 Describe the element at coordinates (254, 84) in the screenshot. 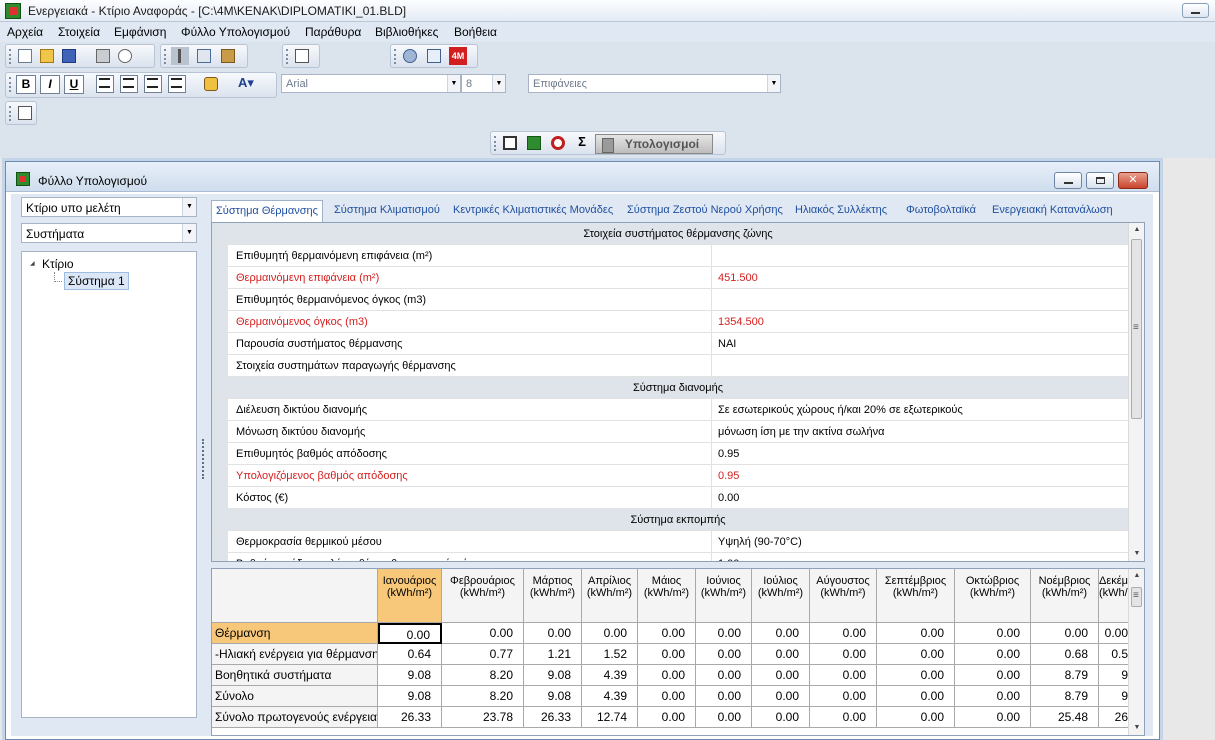

I see `font-color-icon: A▾` at that location.